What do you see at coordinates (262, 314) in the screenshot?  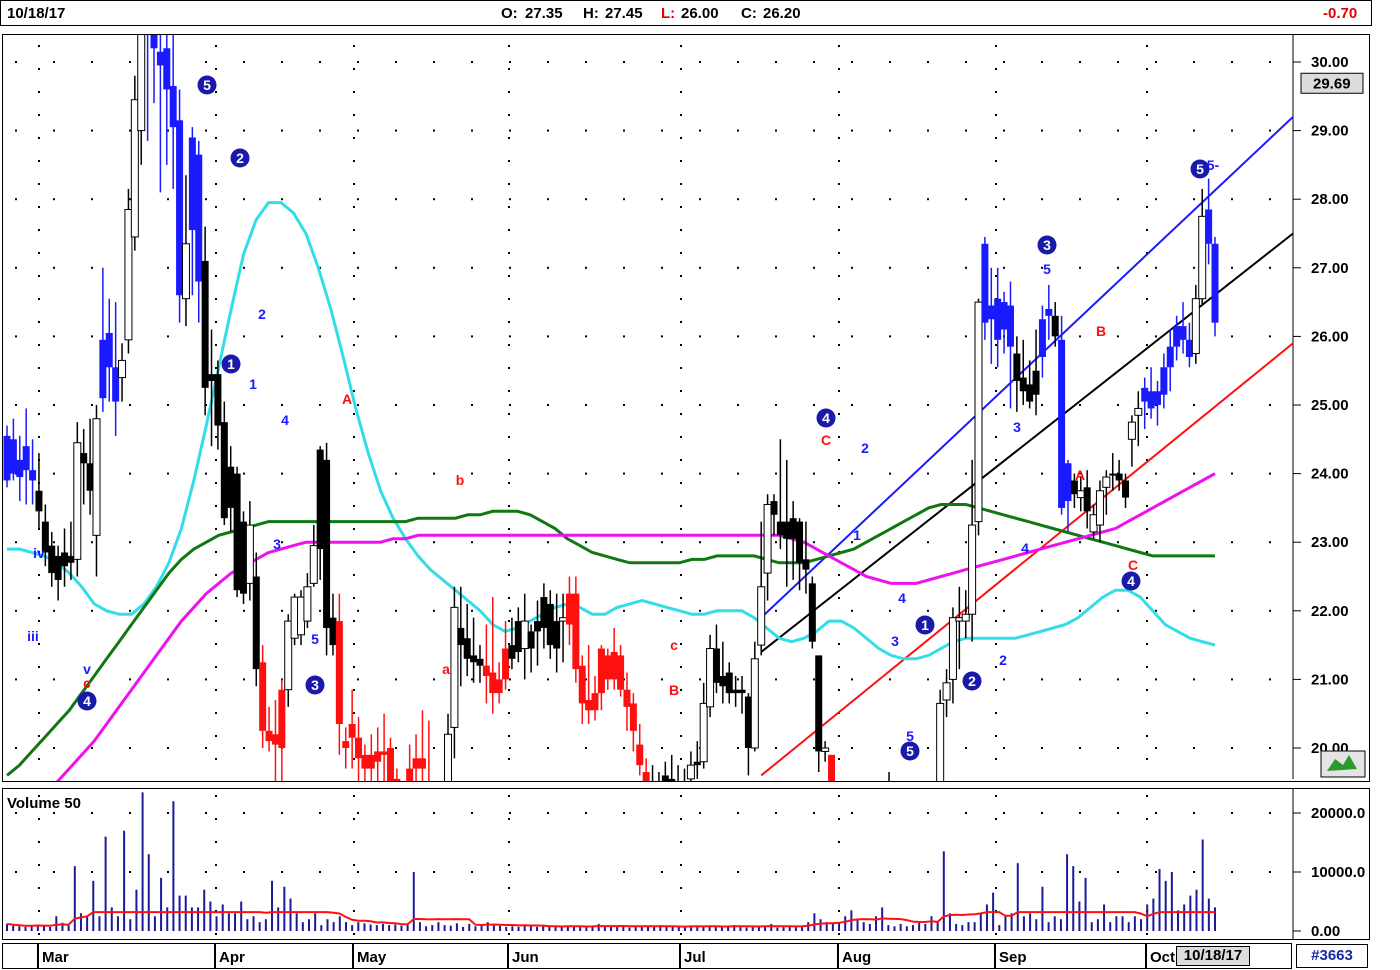 I see `wave-label-2: 2` at bounding box center [262, 314].